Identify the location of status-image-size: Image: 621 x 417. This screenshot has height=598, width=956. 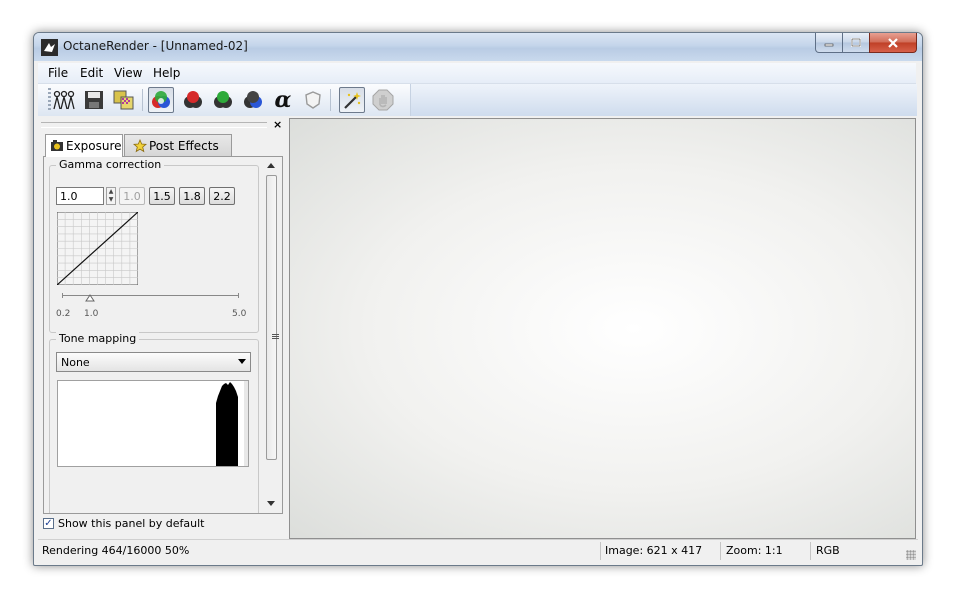
(654, 550).